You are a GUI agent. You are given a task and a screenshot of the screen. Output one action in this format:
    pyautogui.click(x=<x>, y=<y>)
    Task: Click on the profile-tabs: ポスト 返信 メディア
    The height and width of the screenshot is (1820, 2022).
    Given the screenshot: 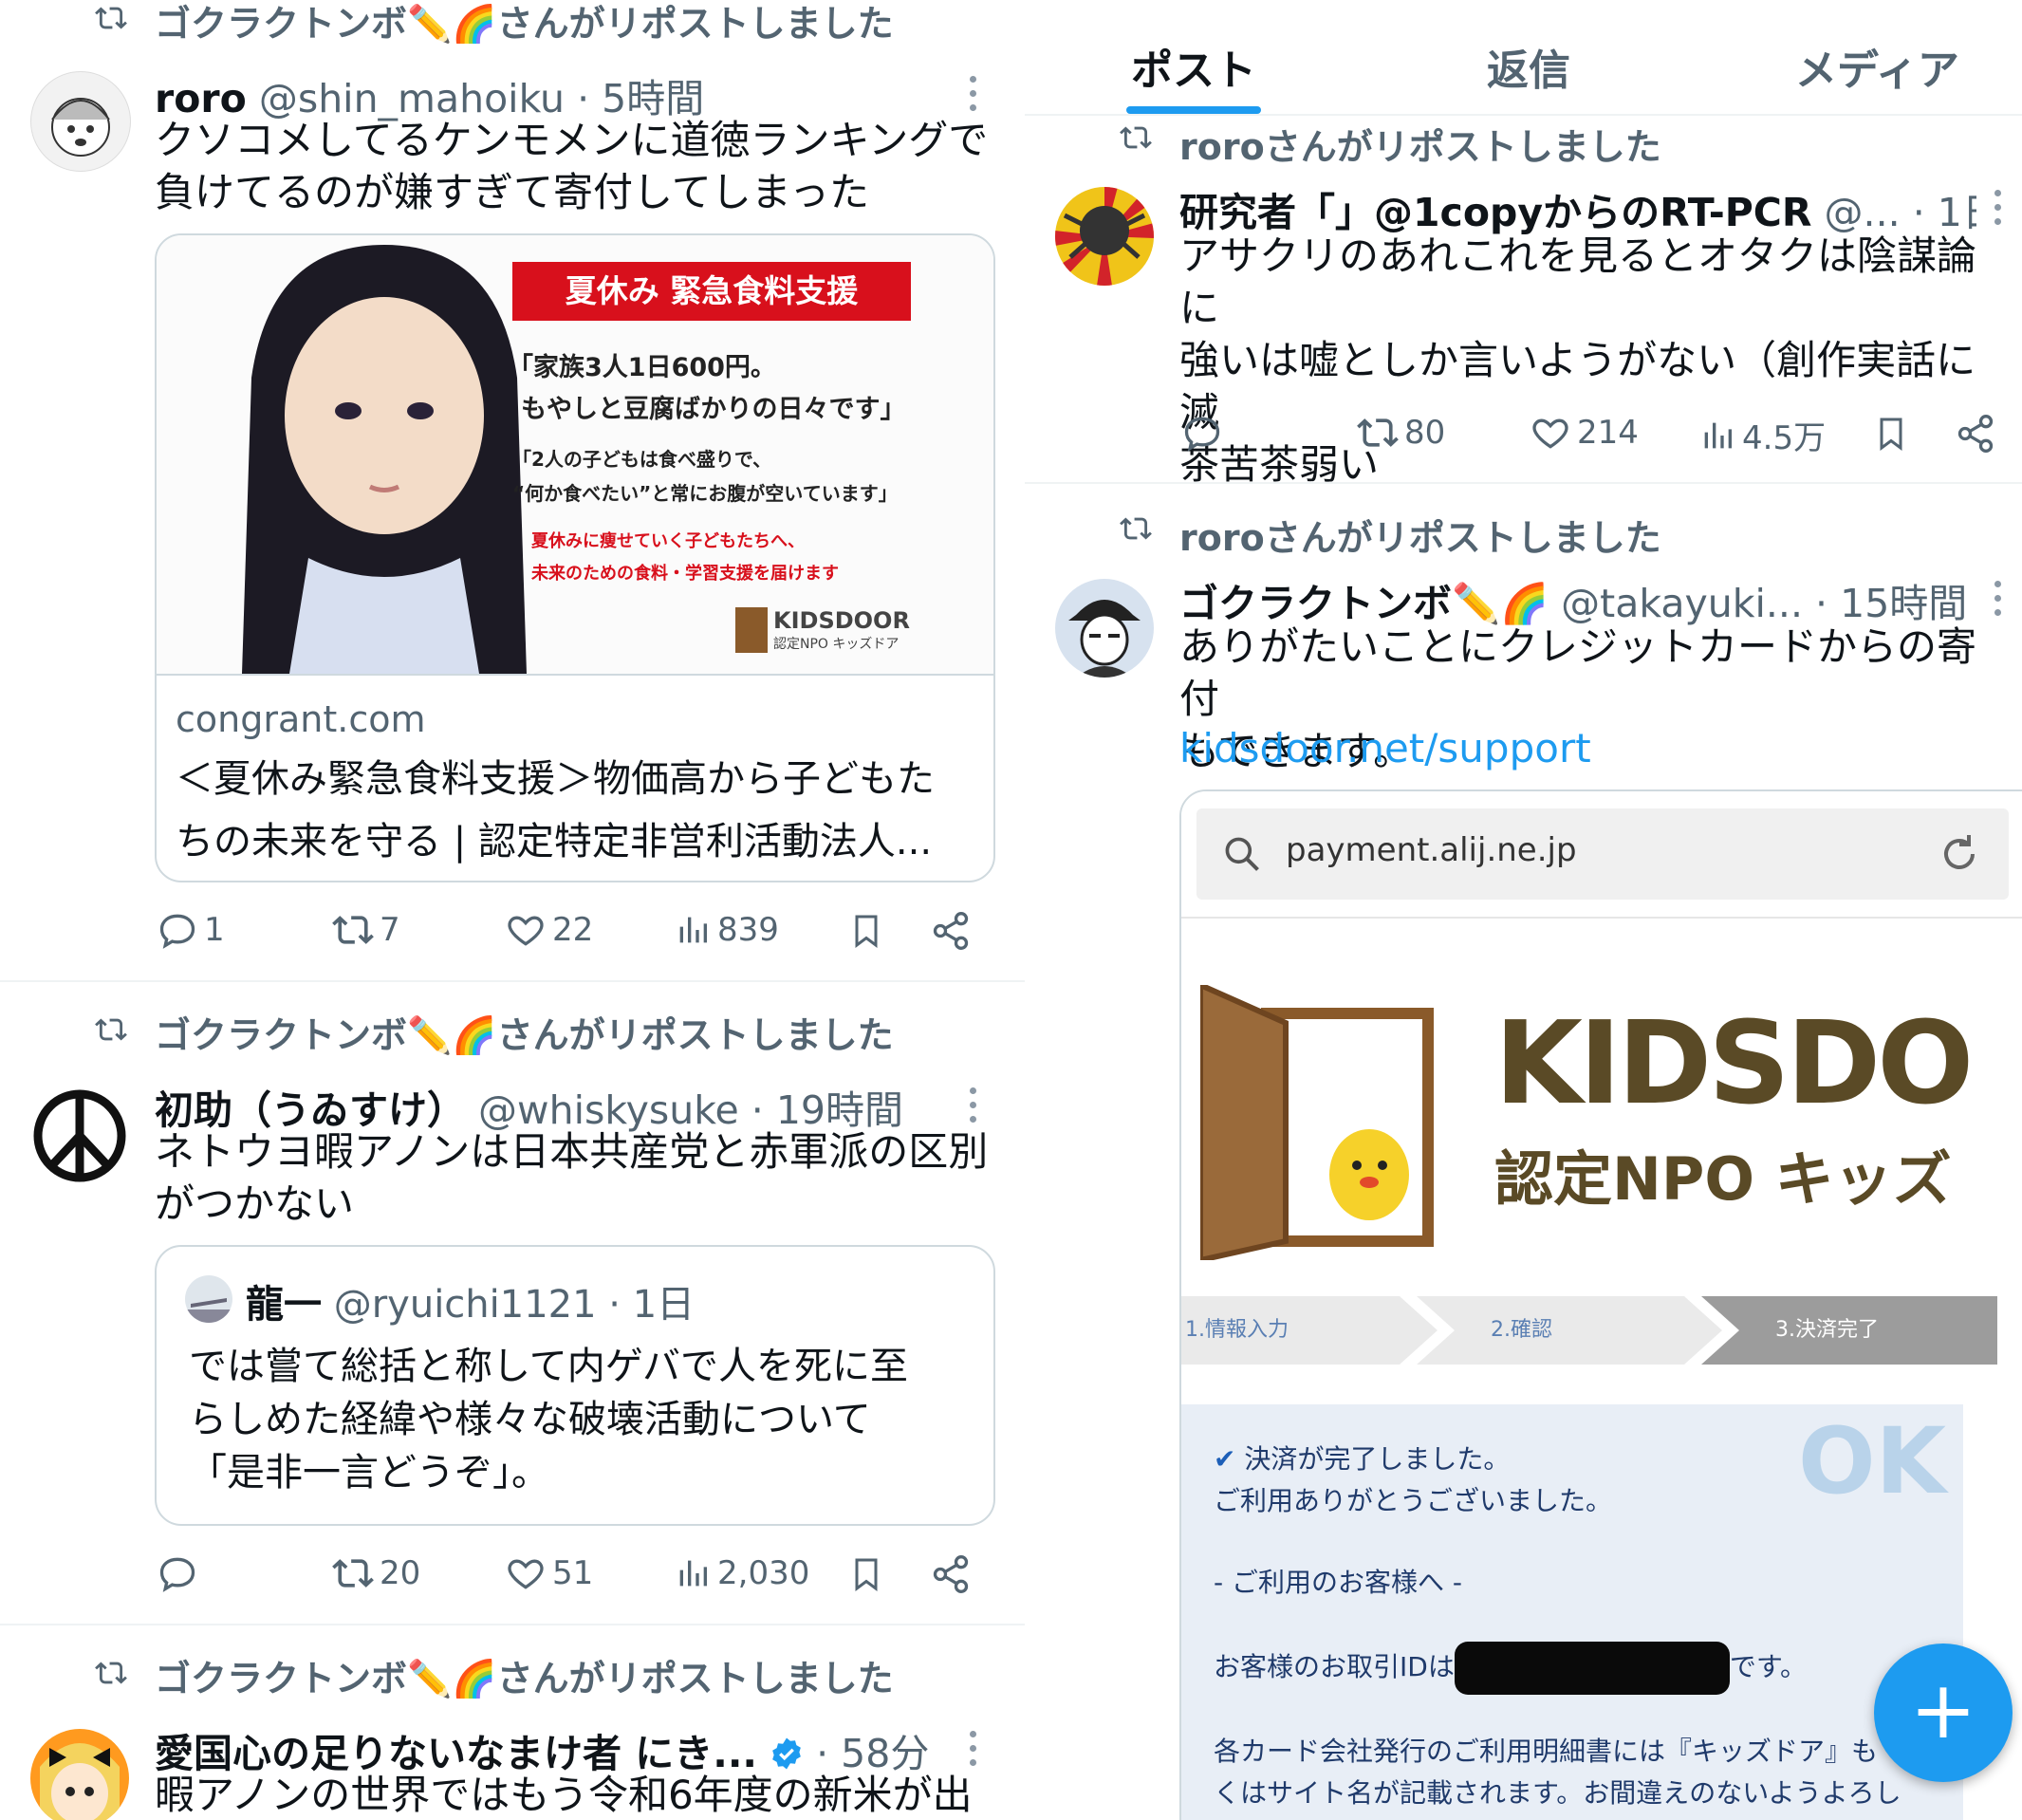 What is the action you would take?
    pyautogui.click(x=1523, y=58)
    